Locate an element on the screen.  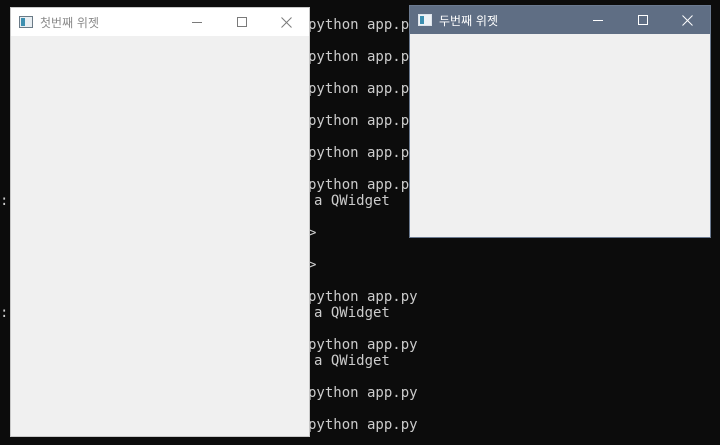
second-window-title: 두번째 위젯 is located at coordinates (469, 20).